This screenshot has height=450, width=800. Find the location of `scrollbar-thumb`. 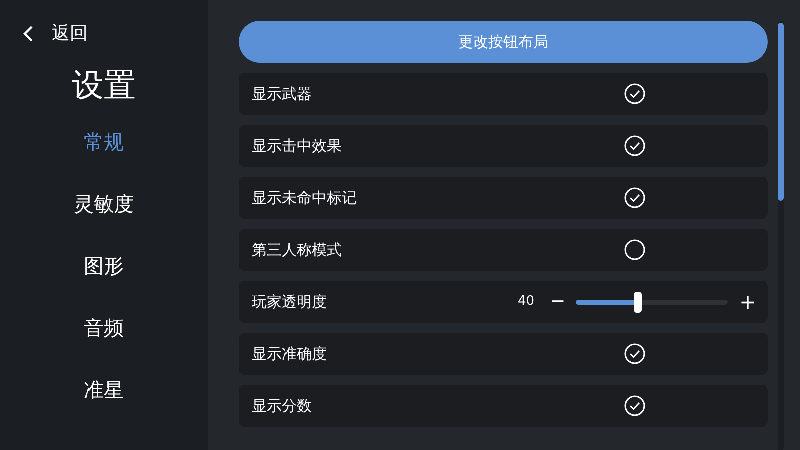

scrollbar-thumb is located at coordinates (781, 112).